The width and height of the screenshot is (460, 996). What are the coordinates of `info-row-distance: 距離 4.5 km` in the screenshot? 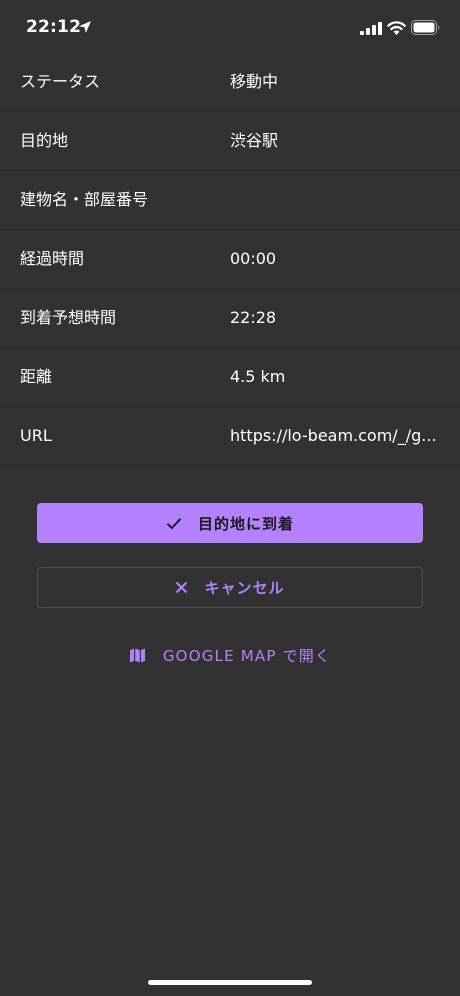 It's located at (230, 377).